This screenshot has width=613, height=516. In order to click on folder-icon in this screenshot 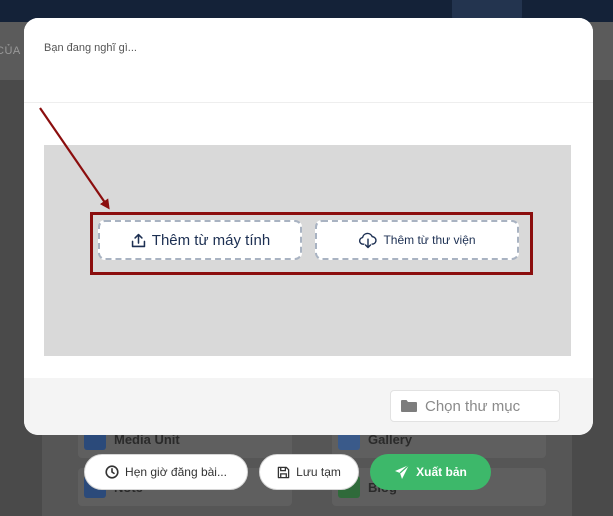, I will do `click(409, 406)`.